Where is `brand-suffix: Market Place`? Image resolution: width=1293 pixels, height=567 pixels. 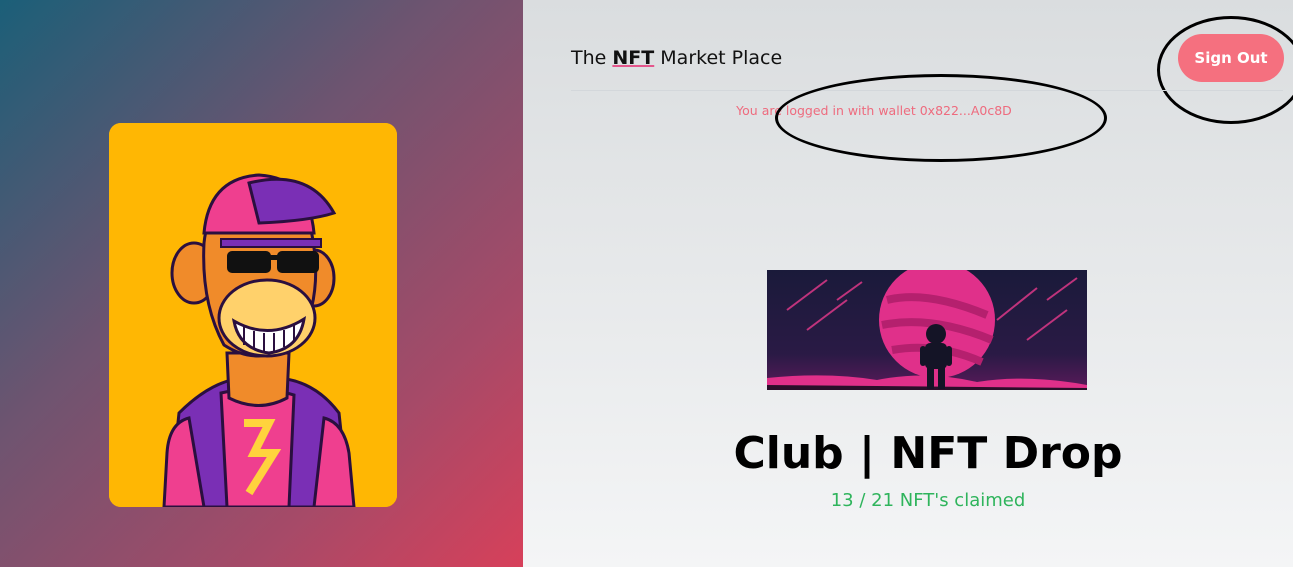
brand-suffix: Market Place is located at coordinates (721, 58).